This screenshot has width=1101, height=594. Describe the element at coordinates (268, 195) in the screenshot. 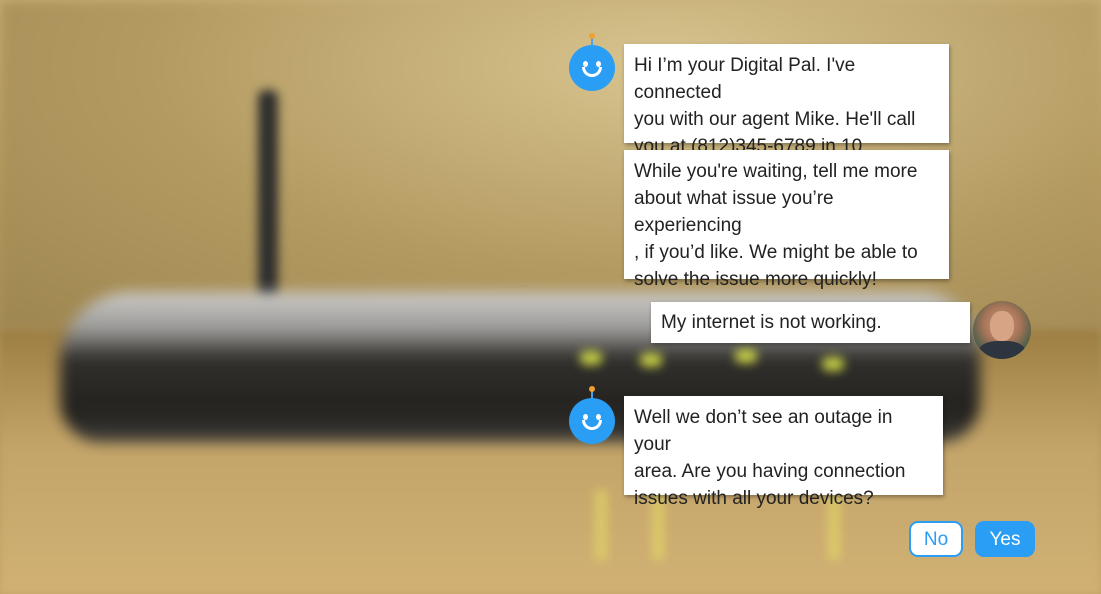

I see `router-antenna` at that location.